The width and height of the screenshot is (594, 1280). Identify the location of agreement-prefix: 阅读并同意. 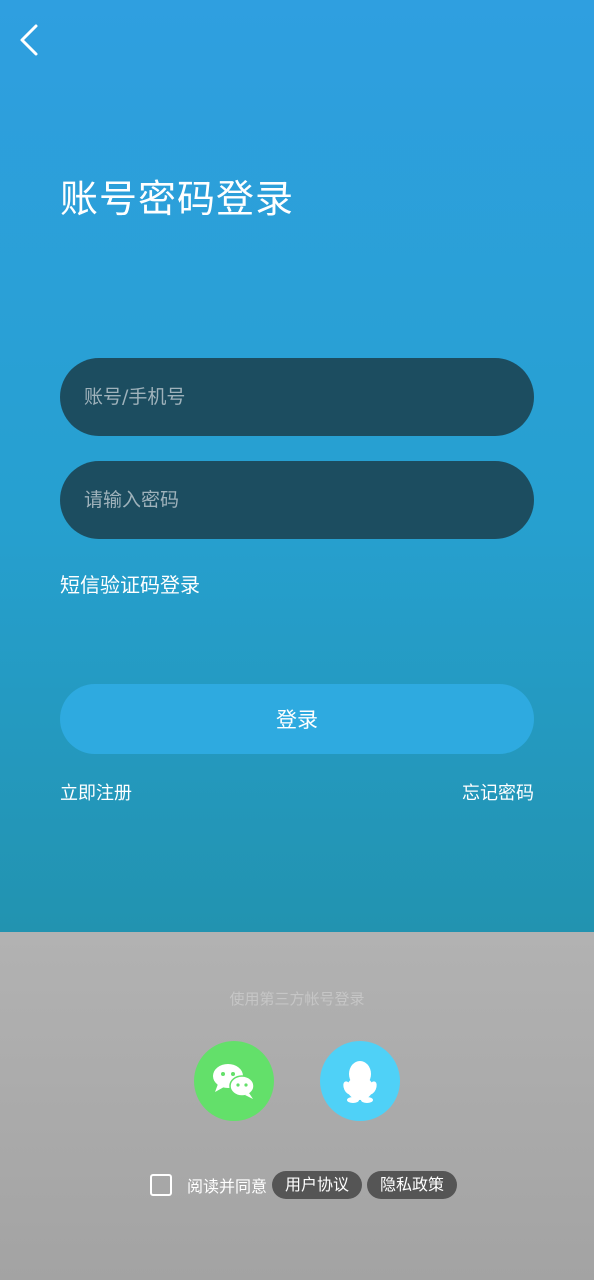
(227, 1186).